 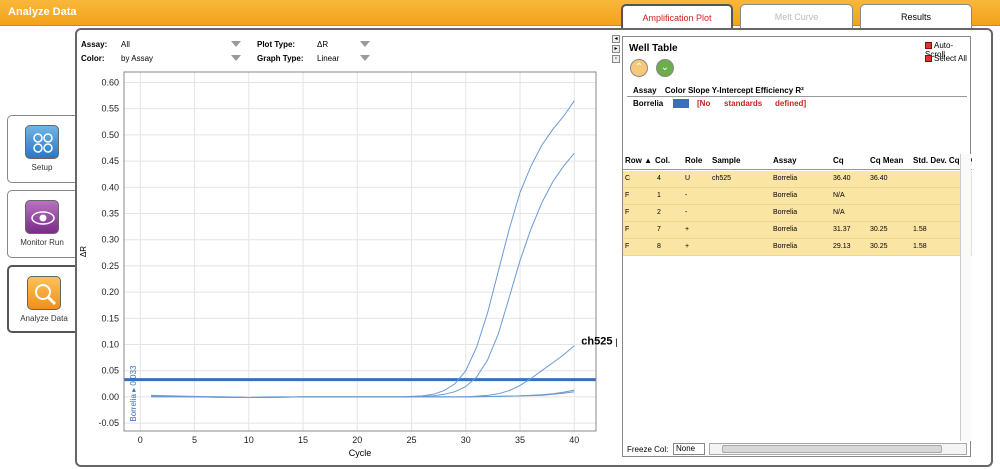 What do you see at coordinates (665, 68) in the screenshot?
I see `expand-rows-icon: ⌄` at bounding box center [665, 68].